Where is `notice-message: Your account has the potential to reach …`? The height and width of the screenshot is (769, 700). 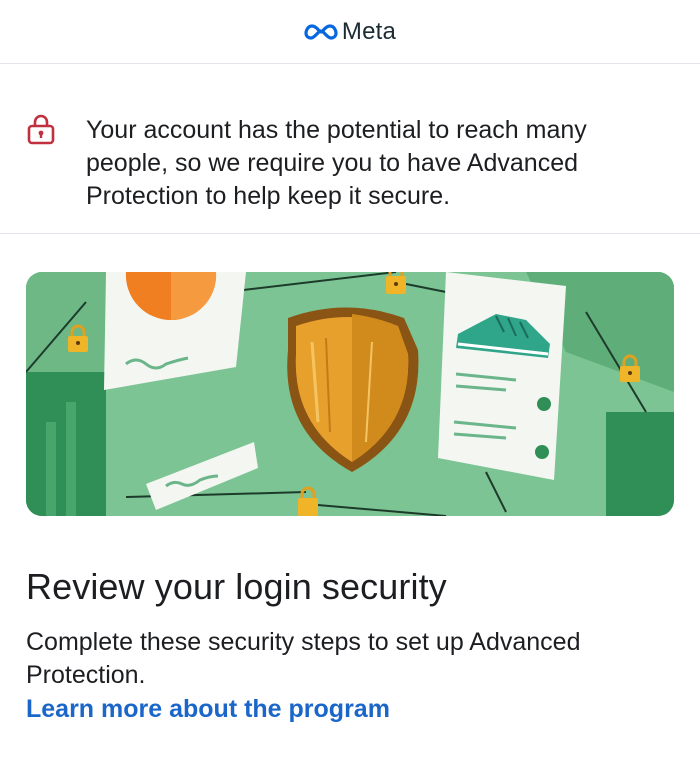 notice-message: Your account has the potential to reach … is located at coordinates (336, 163).